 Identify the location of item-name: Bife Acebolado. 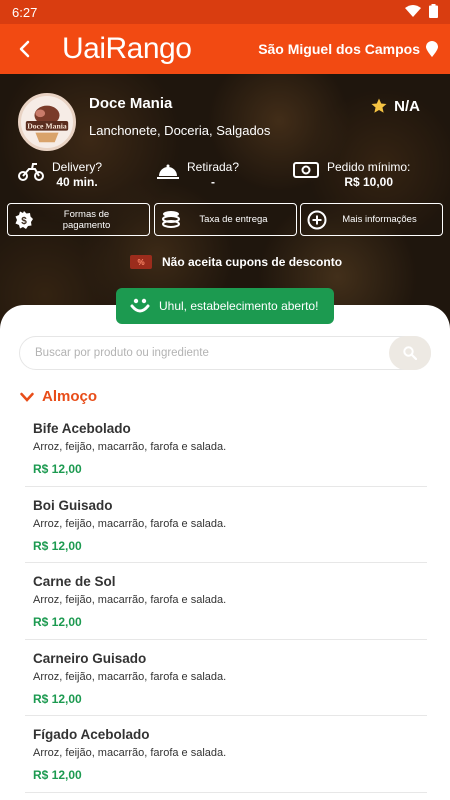
(82, 428).